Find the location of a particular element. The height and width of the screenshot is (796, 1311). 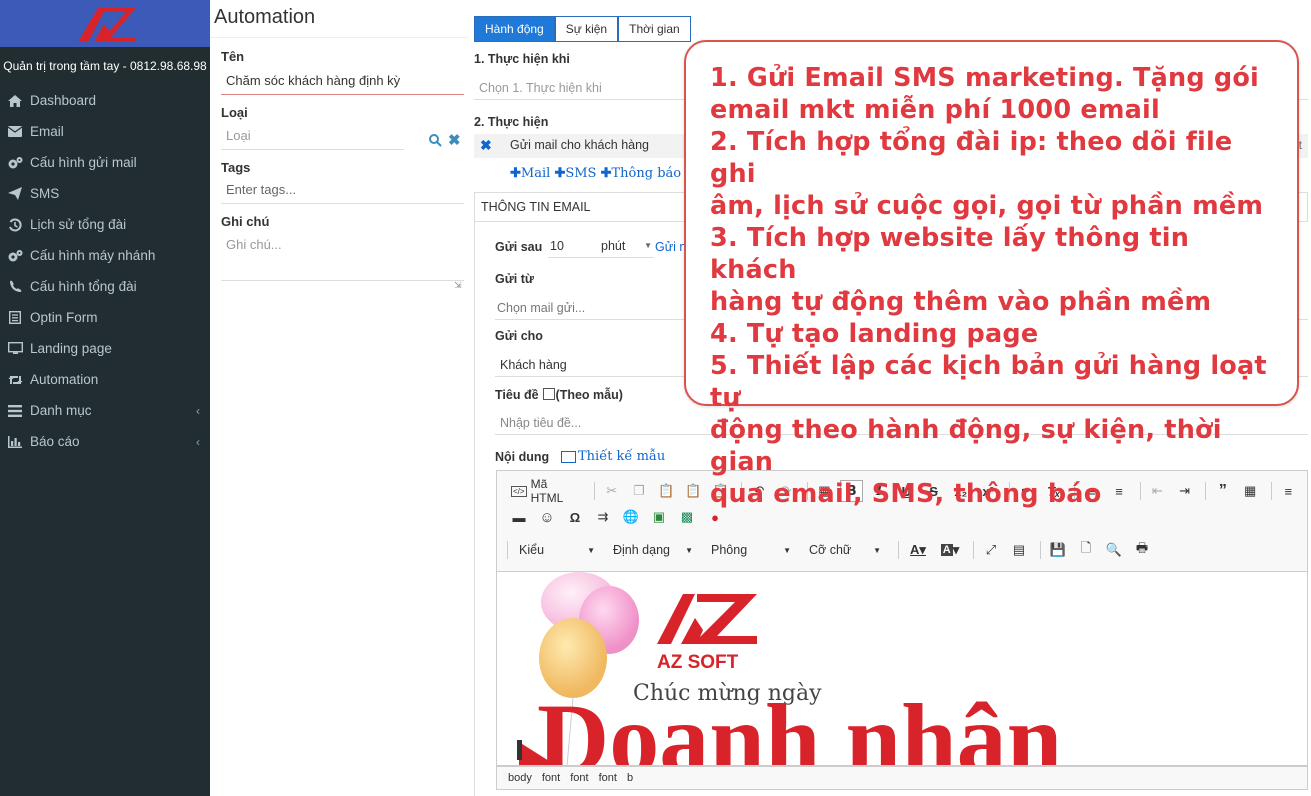

brand-logo is located at coordinates (105, 23).